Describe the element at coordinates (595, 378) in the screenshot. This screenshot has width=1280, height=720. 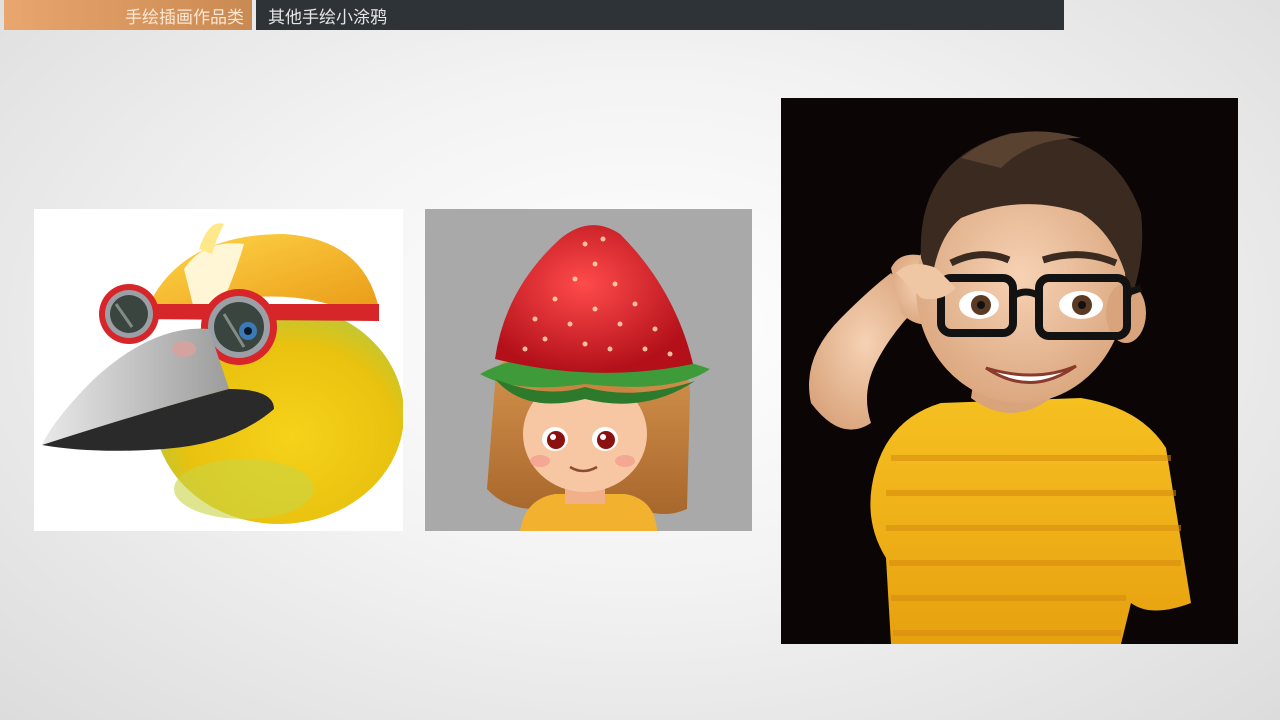
I see `strawberry-hat-girl-illustration` at that location.